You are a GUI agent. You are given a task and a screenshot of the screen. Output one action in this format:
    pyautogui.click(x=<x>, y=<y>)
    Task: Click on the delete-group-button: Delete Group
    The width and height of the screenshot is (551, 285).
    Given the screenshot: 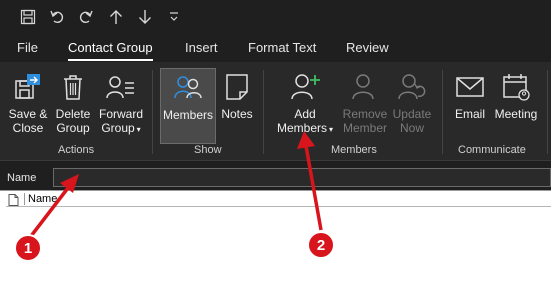 What is the action you would take?
    pyautogui.click(x=73, y=106)
    